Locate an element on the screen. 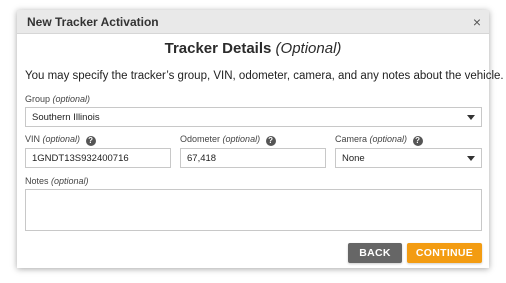  notes-label-text: Notes is located at coordinates (37, 181).